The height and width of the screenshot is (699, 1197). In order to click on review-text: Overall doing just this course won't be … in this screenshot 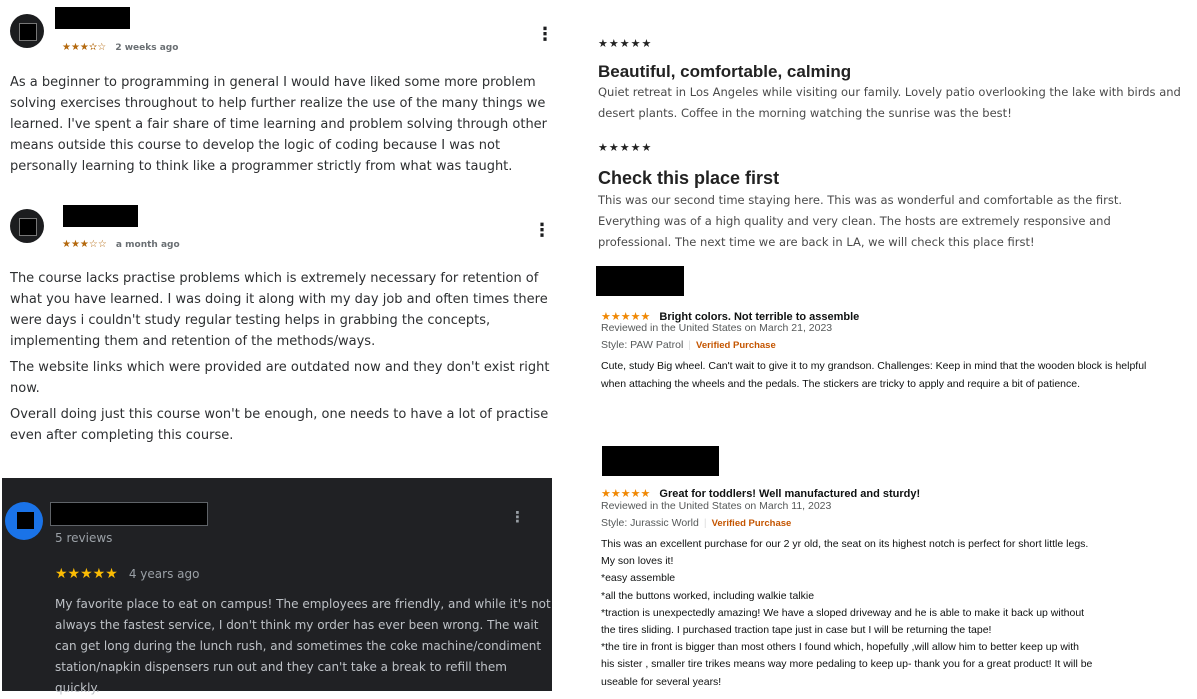, I will do `click(279, 425)`.